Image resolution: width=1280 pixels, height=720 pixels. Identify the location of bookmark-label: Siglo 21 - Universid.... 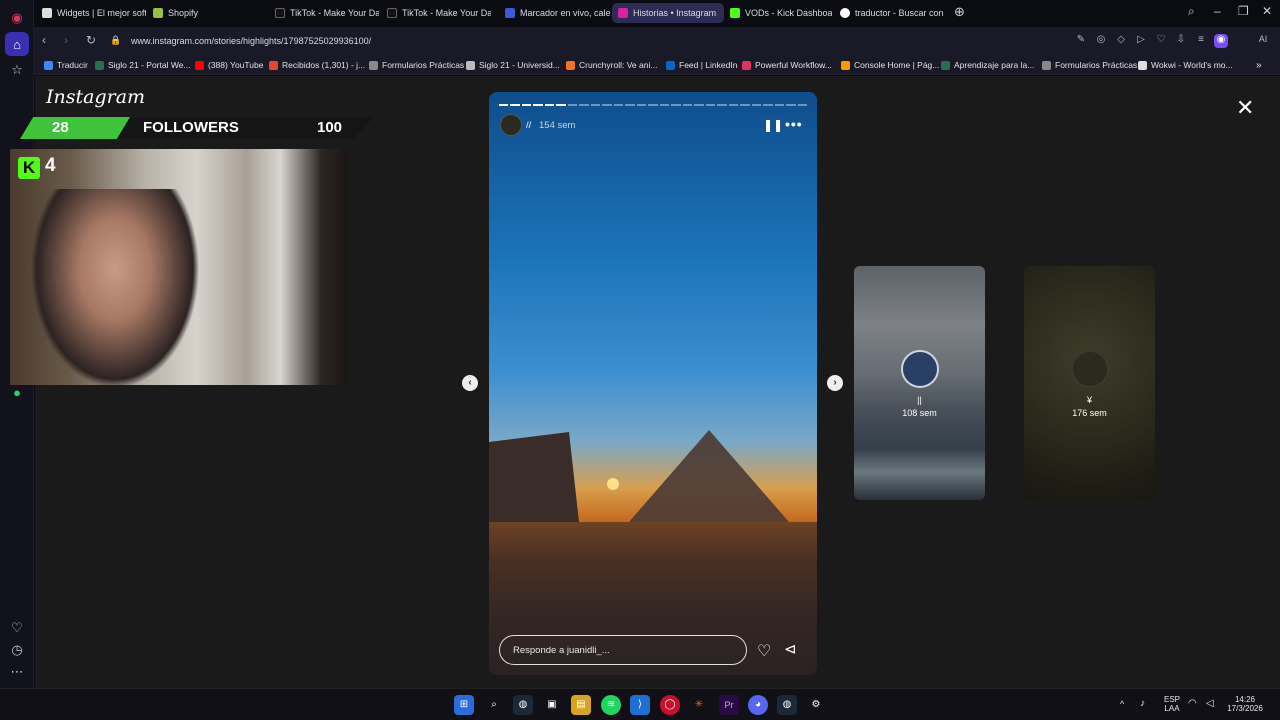
(519, 65).